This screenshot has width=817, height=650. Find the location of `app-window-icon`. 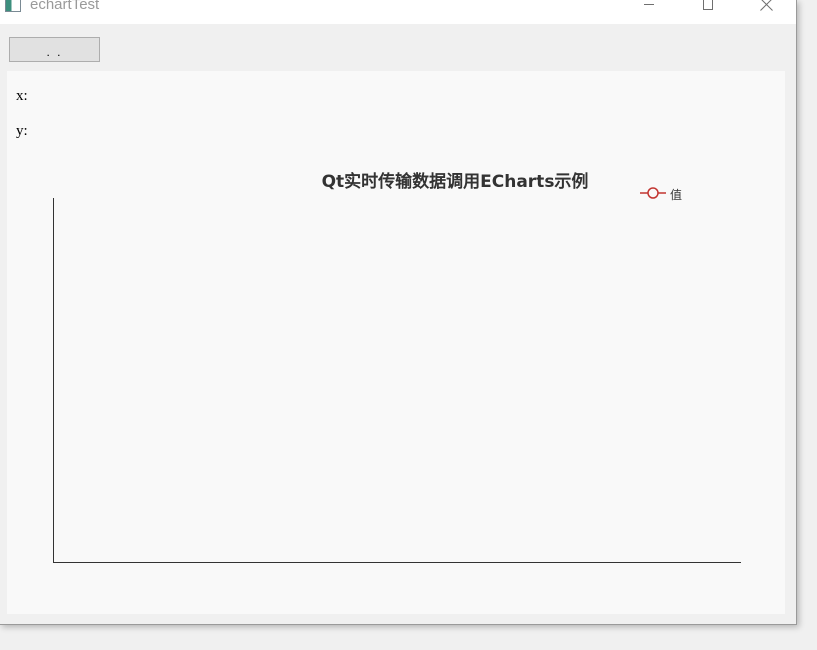

app-window-icon is located at coordinates (13, 6).